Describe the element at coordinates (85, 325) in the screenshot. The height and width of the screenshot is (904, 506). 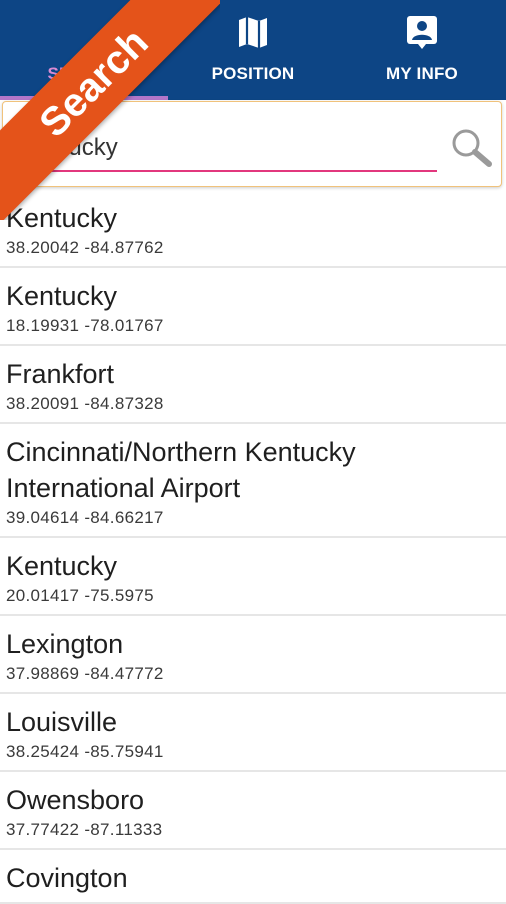
I see `place-coordinates: 18.19931 -78.01767` at that location.